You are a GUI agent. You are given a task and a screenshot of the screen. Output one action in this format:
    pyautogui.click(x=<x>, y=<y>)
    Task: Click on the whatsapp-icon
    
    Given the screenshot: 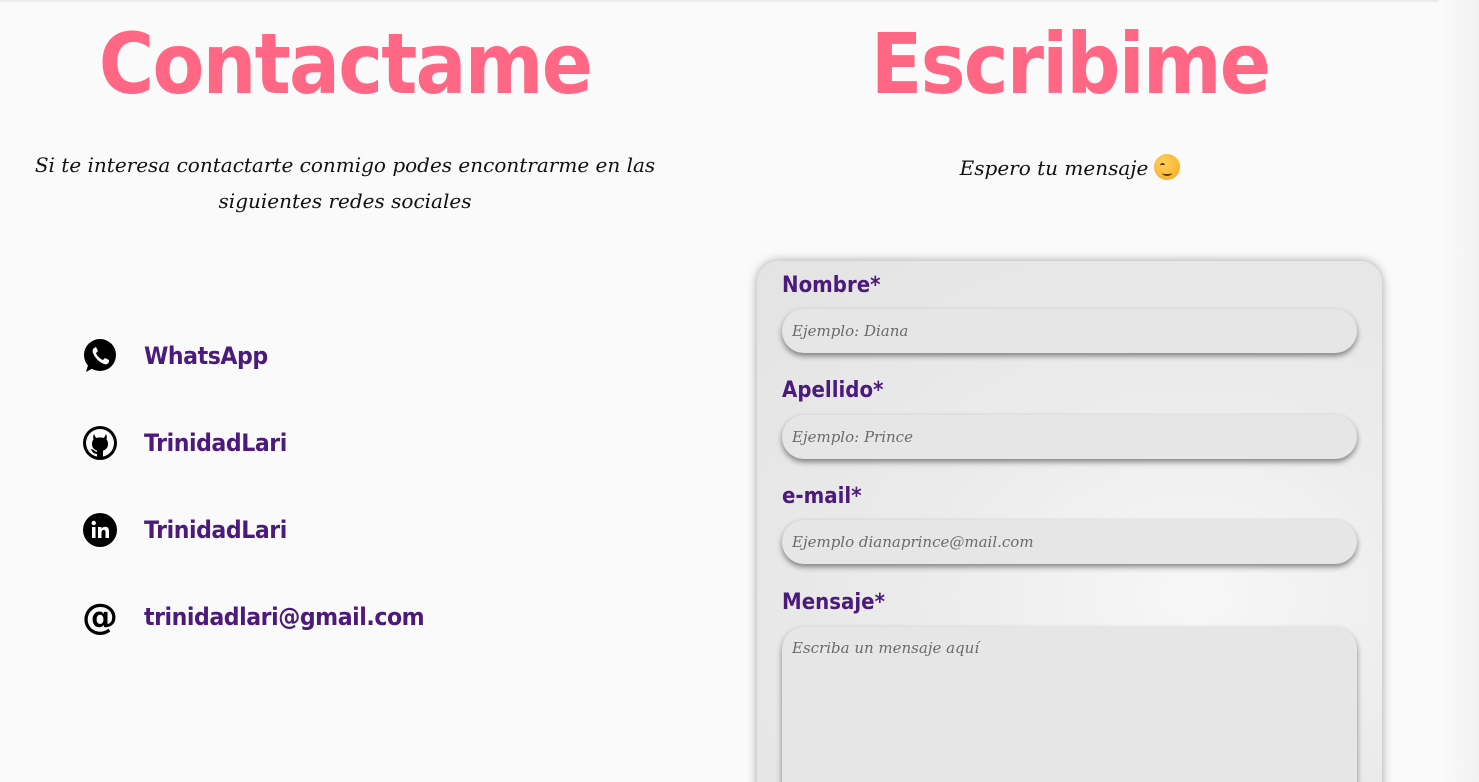 What is the action you would take?
    pyautogui.click(x=100, y=356)
    